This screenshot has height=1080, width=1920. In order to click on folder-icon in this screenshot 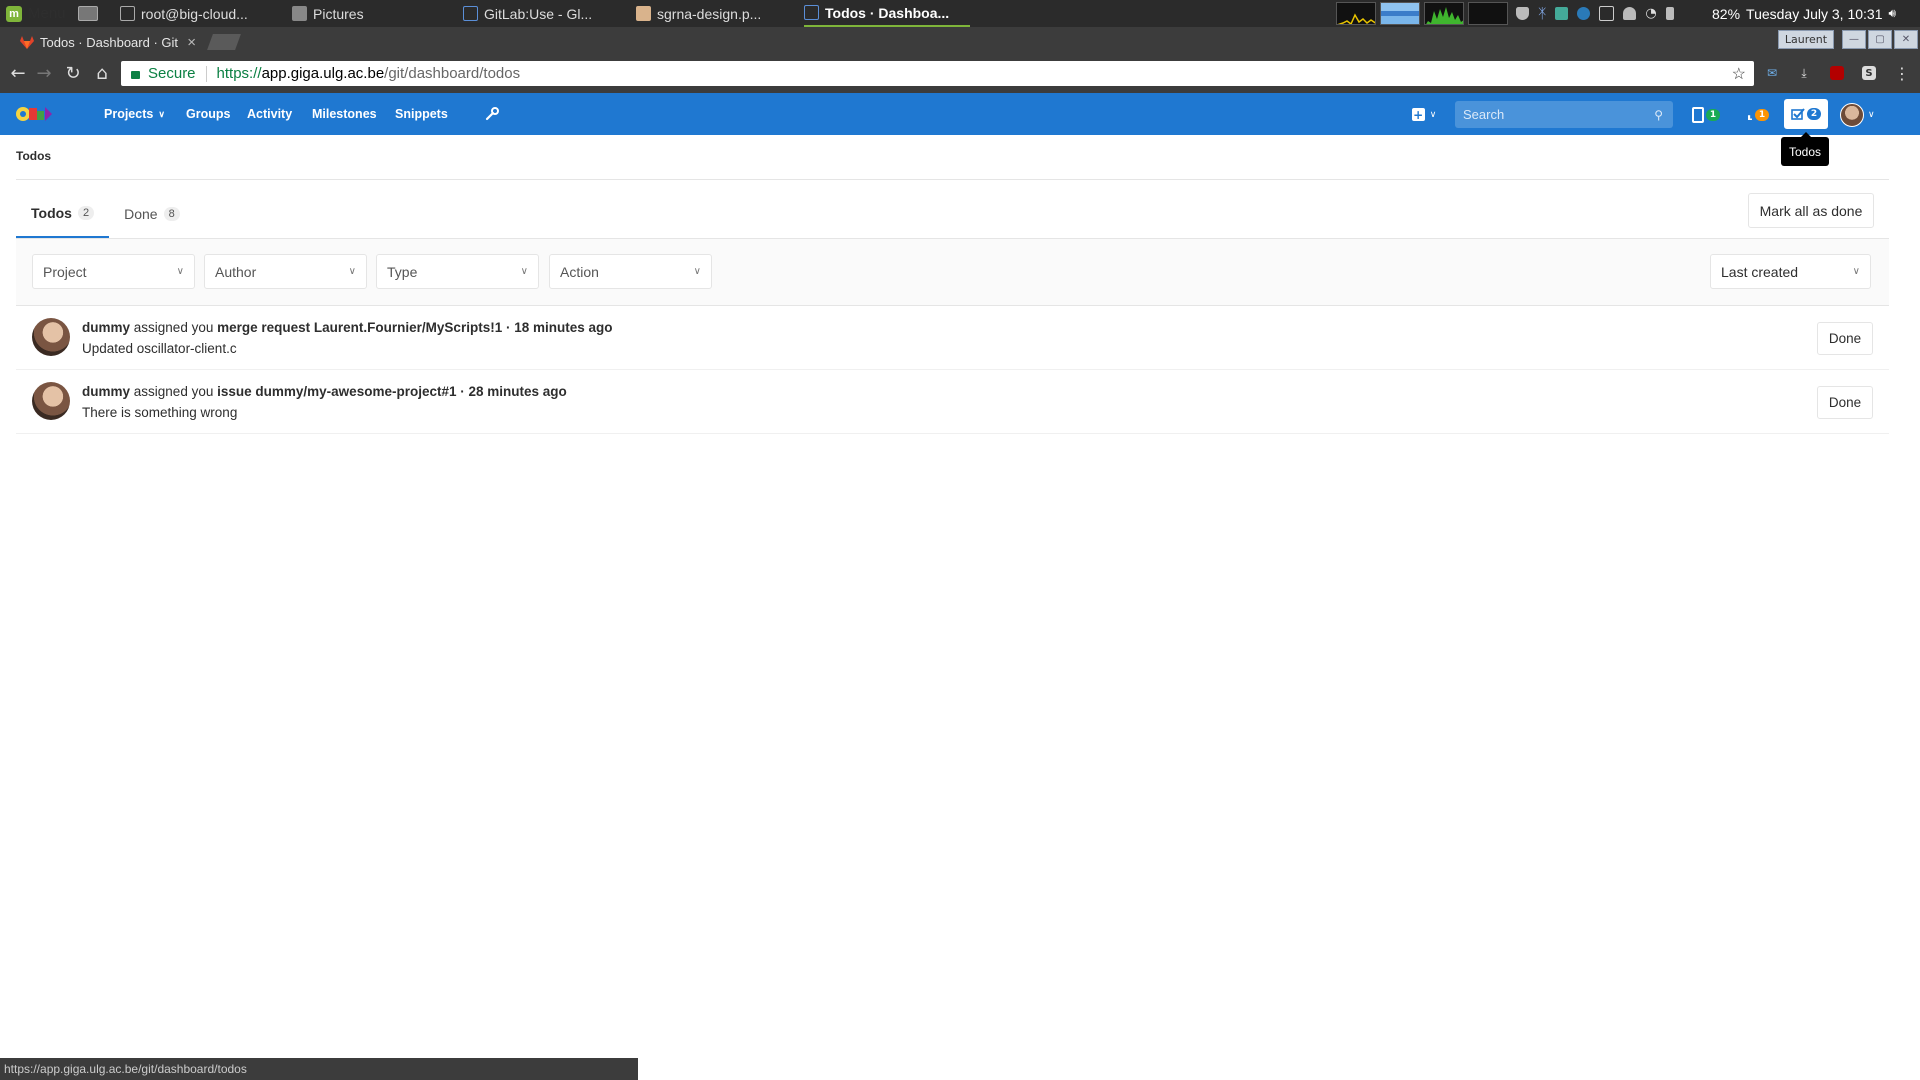, I will do `click(299, 13)`.